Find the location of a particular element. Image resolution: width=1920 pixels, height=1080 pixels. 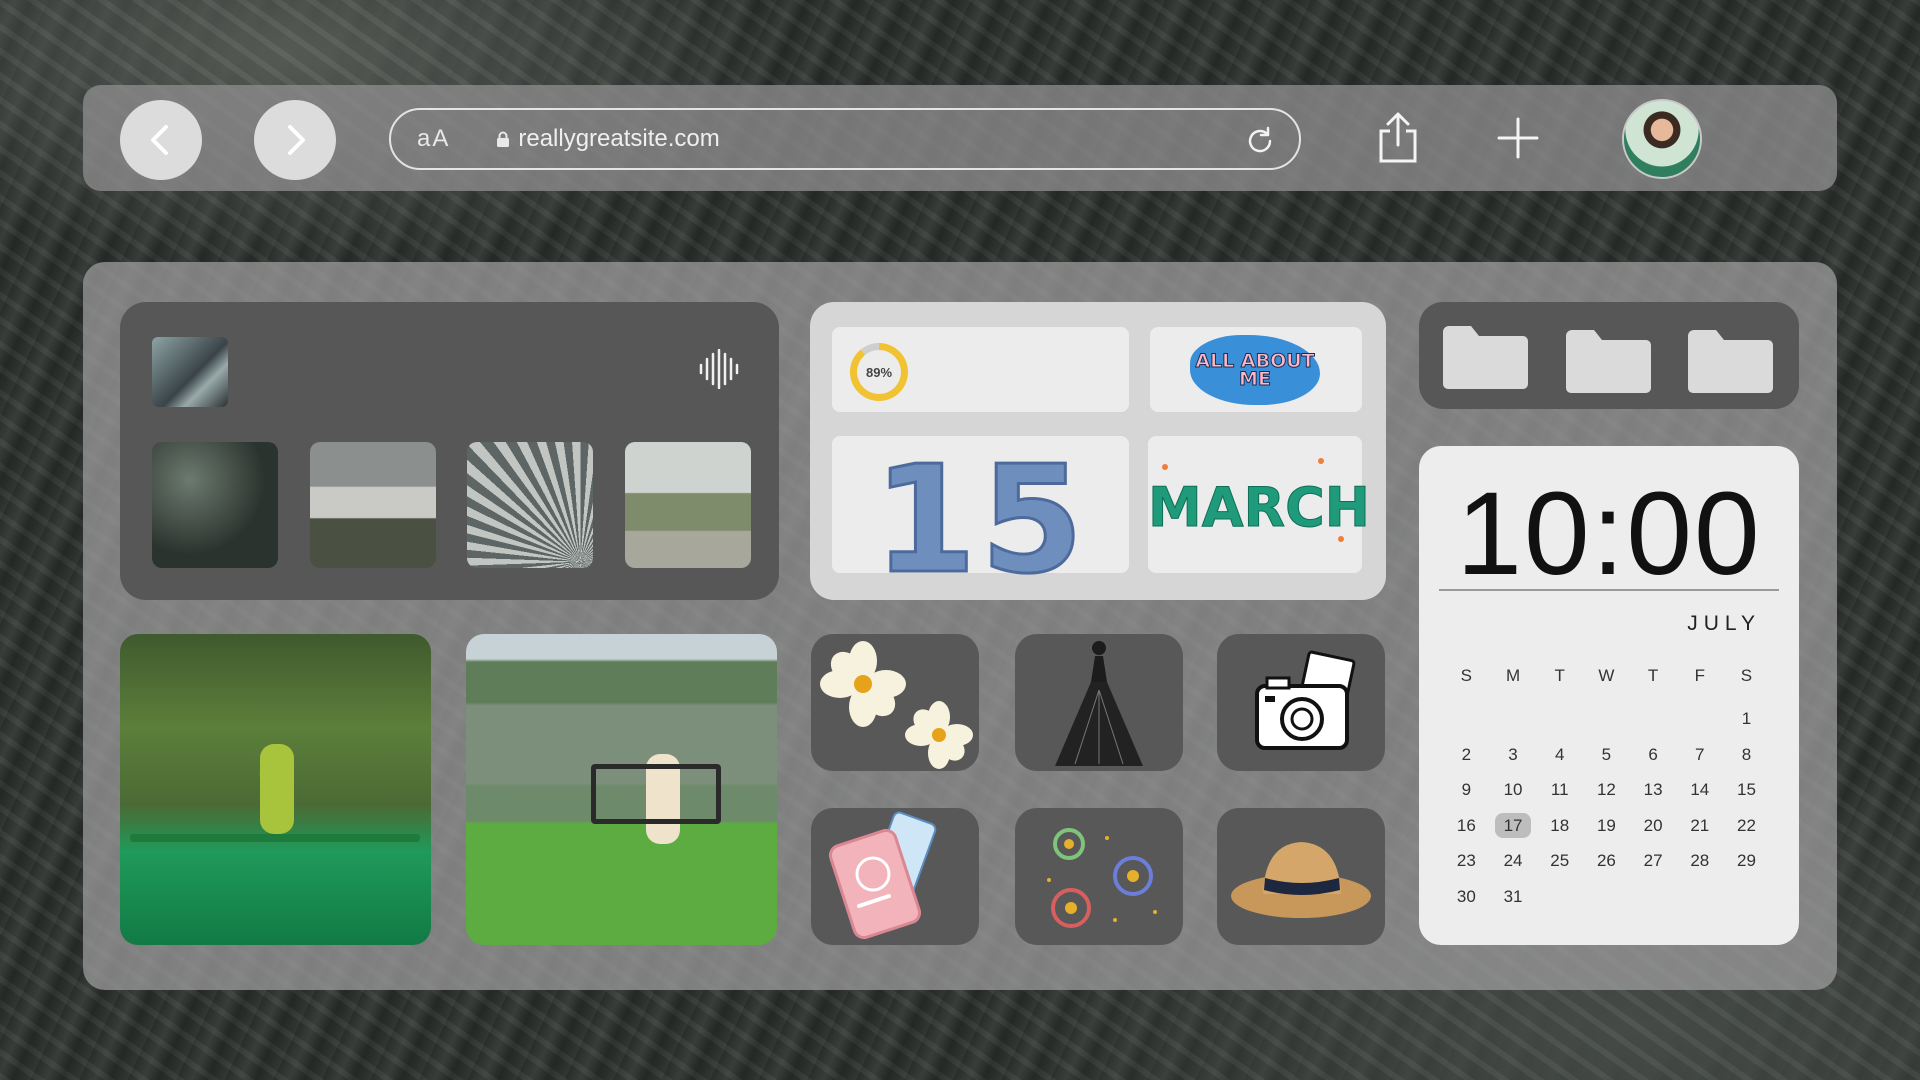

reload-icon is located at coordinates (1260, 141).